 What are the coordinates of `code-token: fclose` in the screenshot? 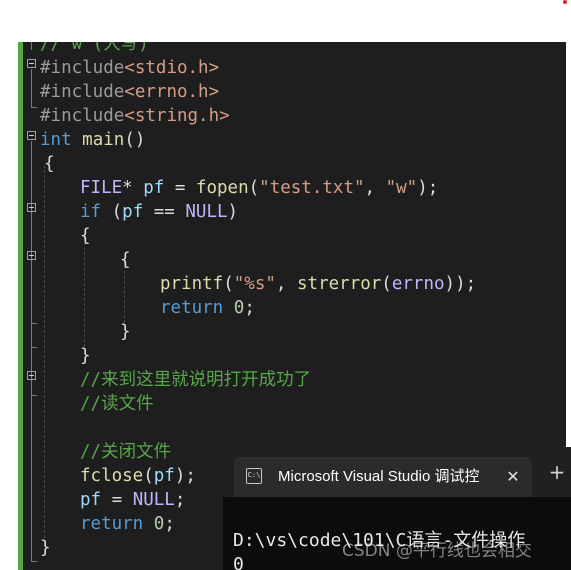 It's located at (112, 476).